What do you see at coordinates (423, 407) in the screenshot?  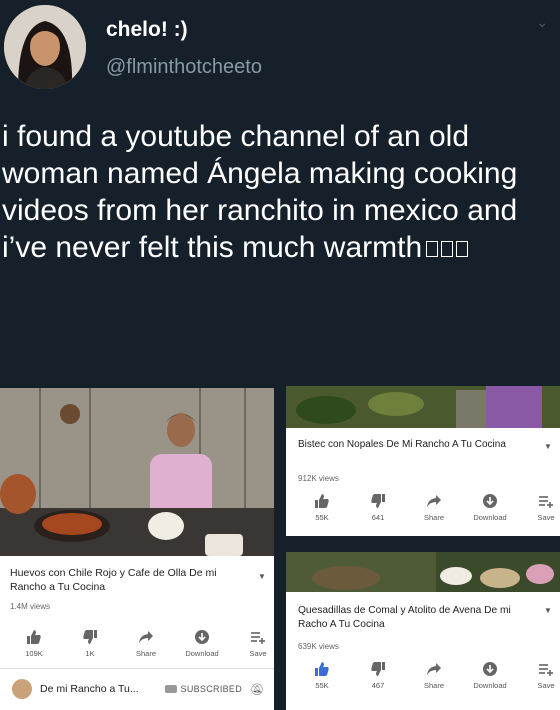 I see `video-thumbnail-bistec` at bounding box center [423, 407].